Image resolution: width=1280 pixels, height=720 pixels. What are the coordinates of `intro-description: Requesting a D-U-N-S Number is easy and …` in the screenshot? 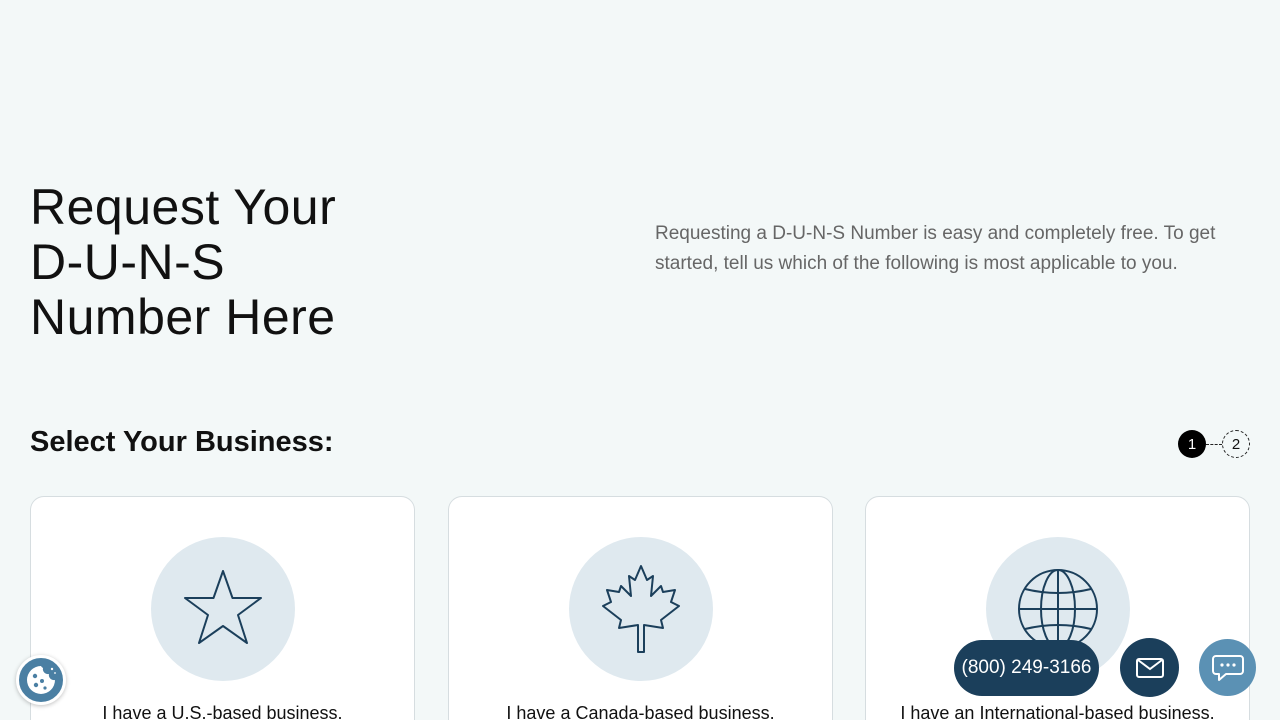 It's located at (935, 248).